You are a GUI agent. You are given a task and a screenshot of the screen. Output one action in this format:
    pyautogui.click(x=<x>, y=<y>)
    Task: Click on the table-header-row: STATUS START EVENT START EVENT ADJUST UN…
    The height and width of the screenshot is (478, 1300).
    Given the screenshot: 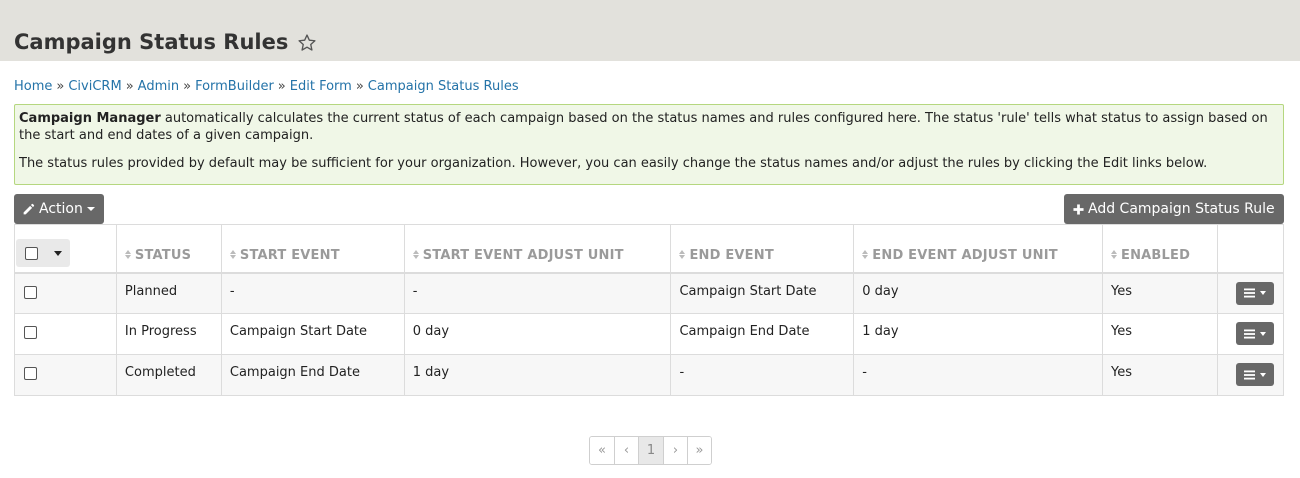 What is the action you would take?
    pyautogui.click(x=649, y=249)
    